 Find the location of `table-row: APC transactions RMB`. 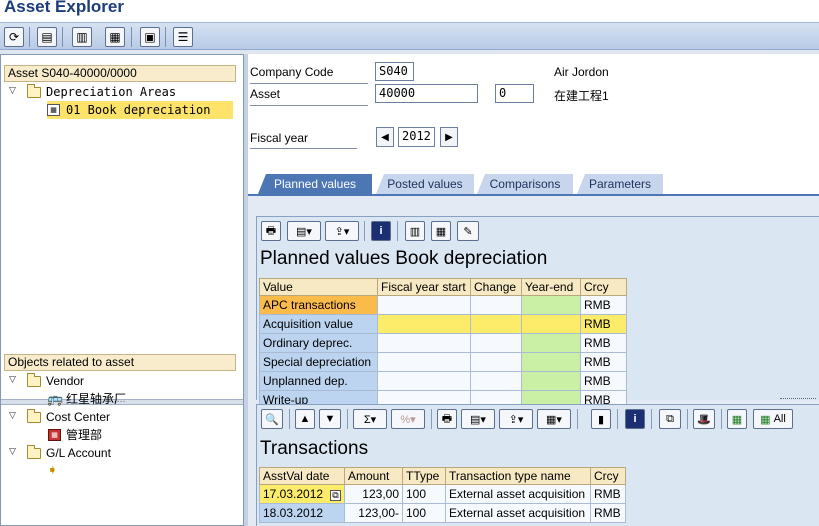

table-row: APC transactions RMB is located at coordinates (443, 305).